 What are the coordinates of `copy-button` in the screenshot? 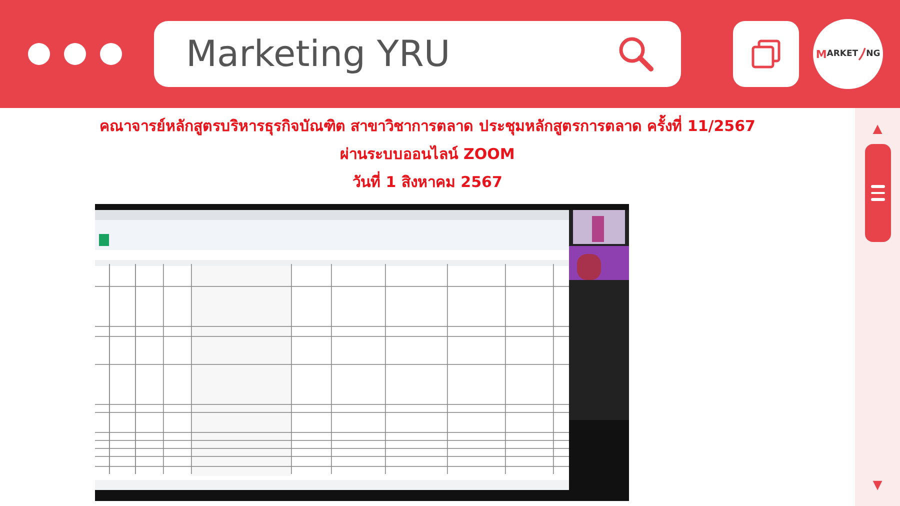 It's located at (766, 54).